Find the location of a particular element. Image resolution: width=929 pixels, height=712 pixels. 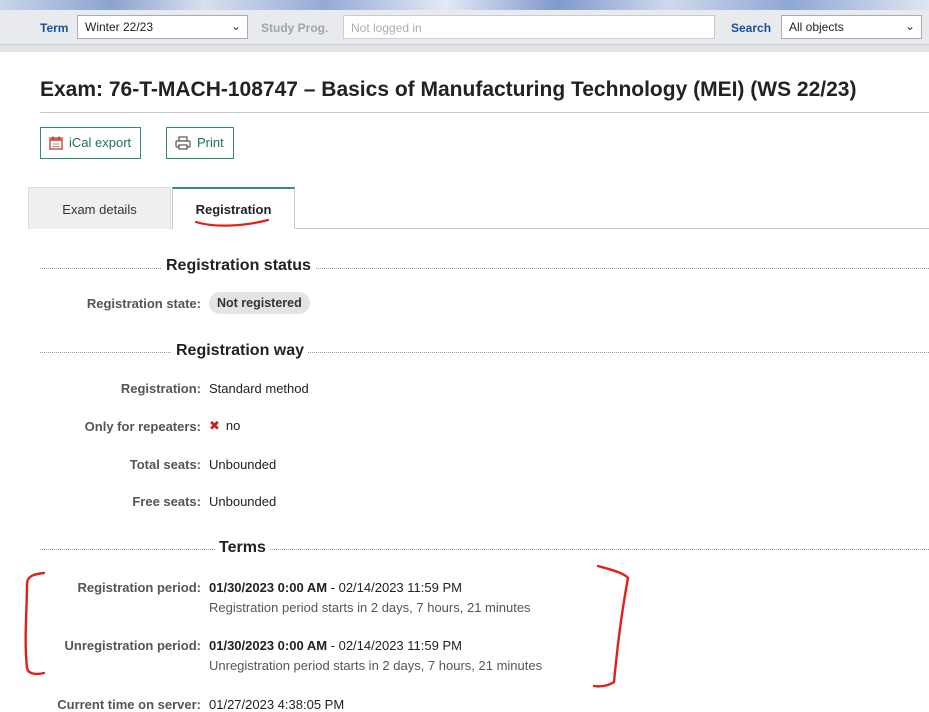

registration-period-value: 01/30/2023 0:00 AM - 02/14/2023 11:59 PM is located at coordinates (335, 587).